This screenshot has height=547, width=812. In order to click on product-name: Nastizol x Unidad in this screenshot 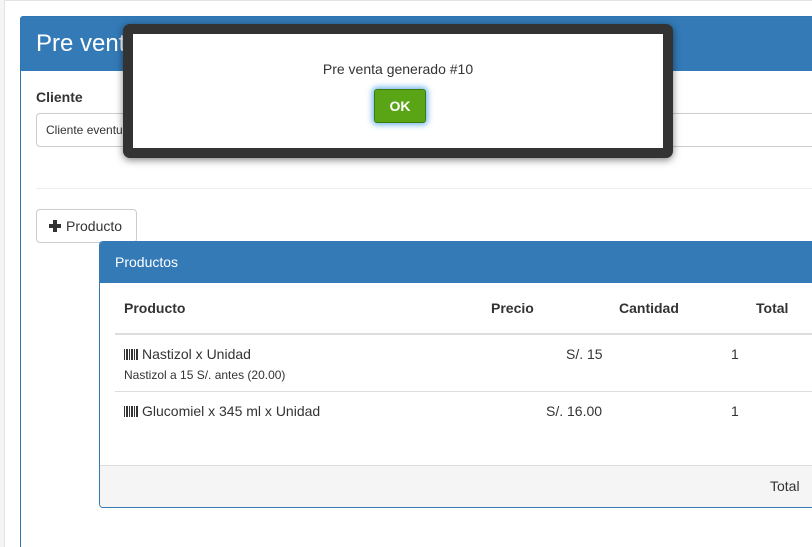, I will do `click(196, 354)`.